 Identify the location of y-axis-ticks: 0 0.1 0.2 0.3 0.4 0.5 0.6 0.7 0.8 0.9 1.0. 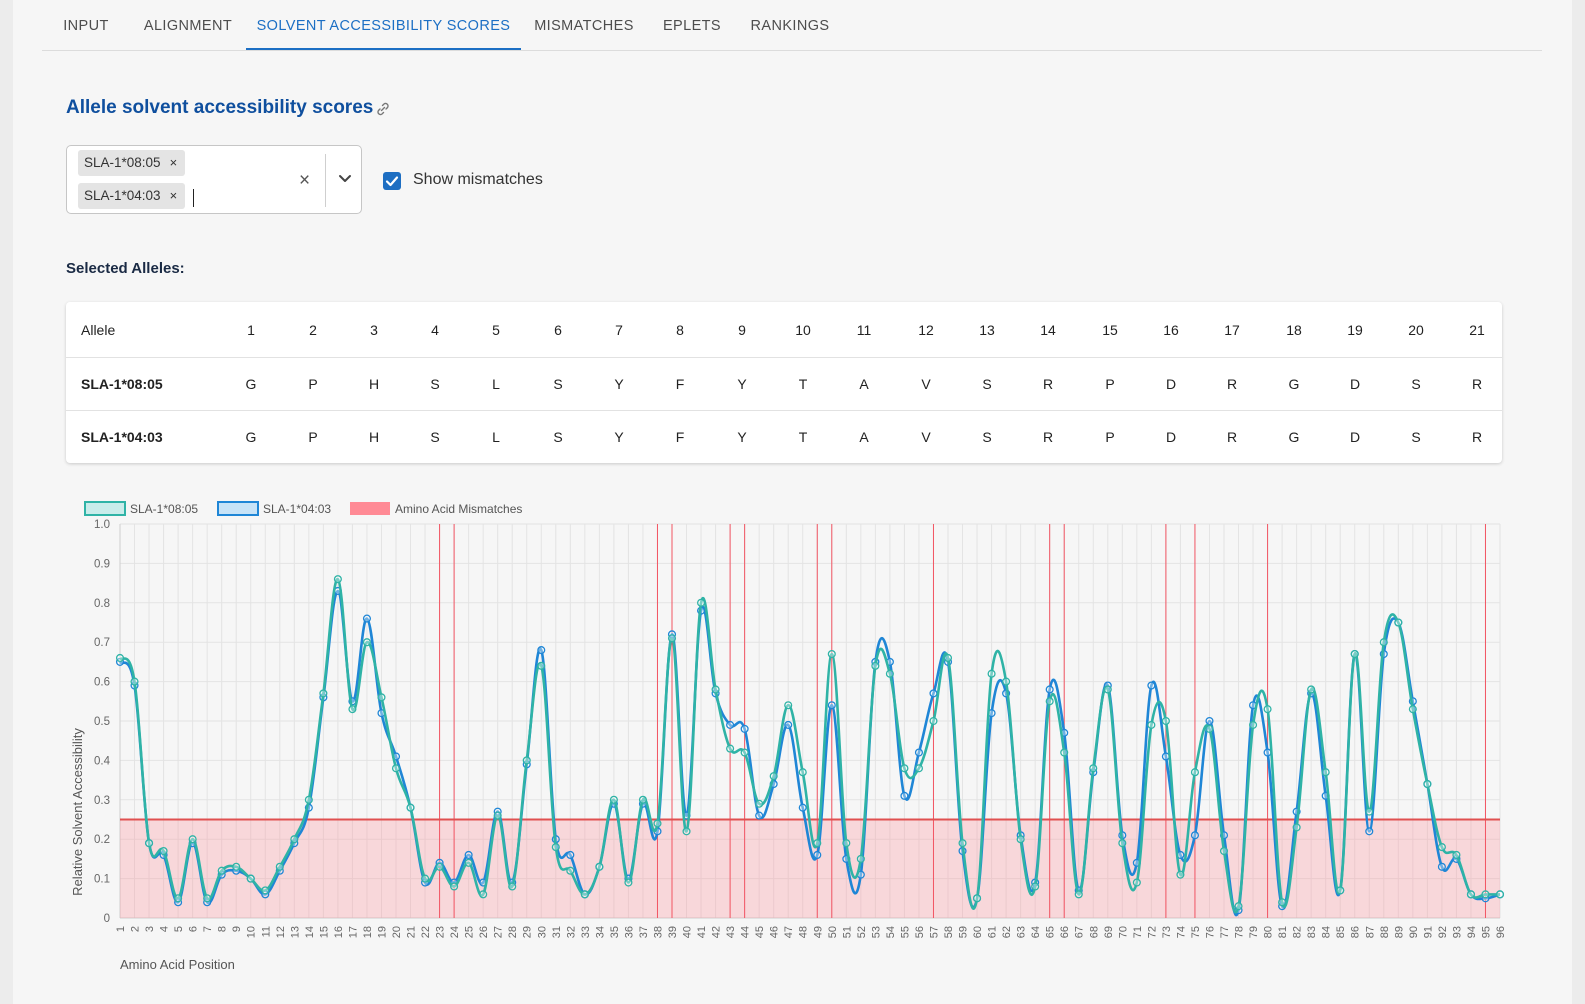
(102, 722).